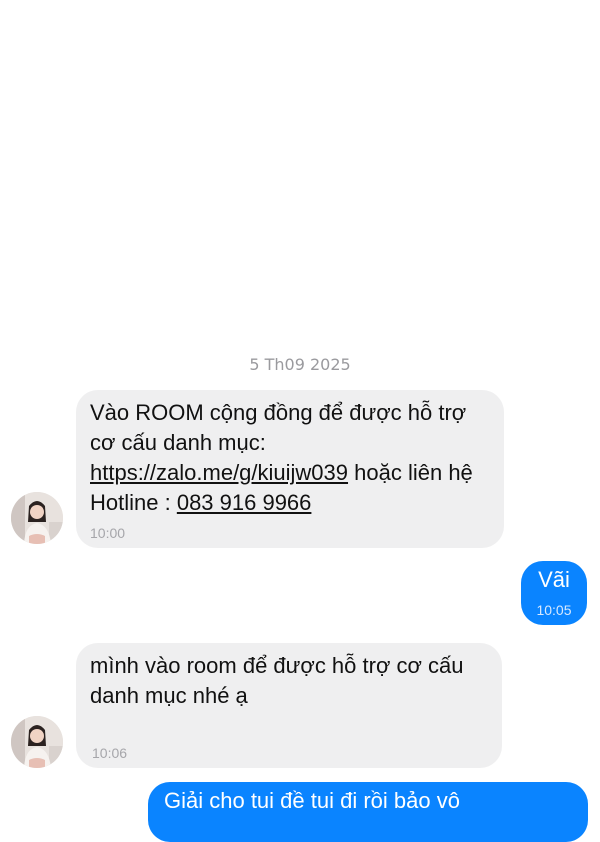  What do you see at coordinates (108, 533) in the screenshot?
I see `message-time: 10:00` at bounding box center [108, 533].